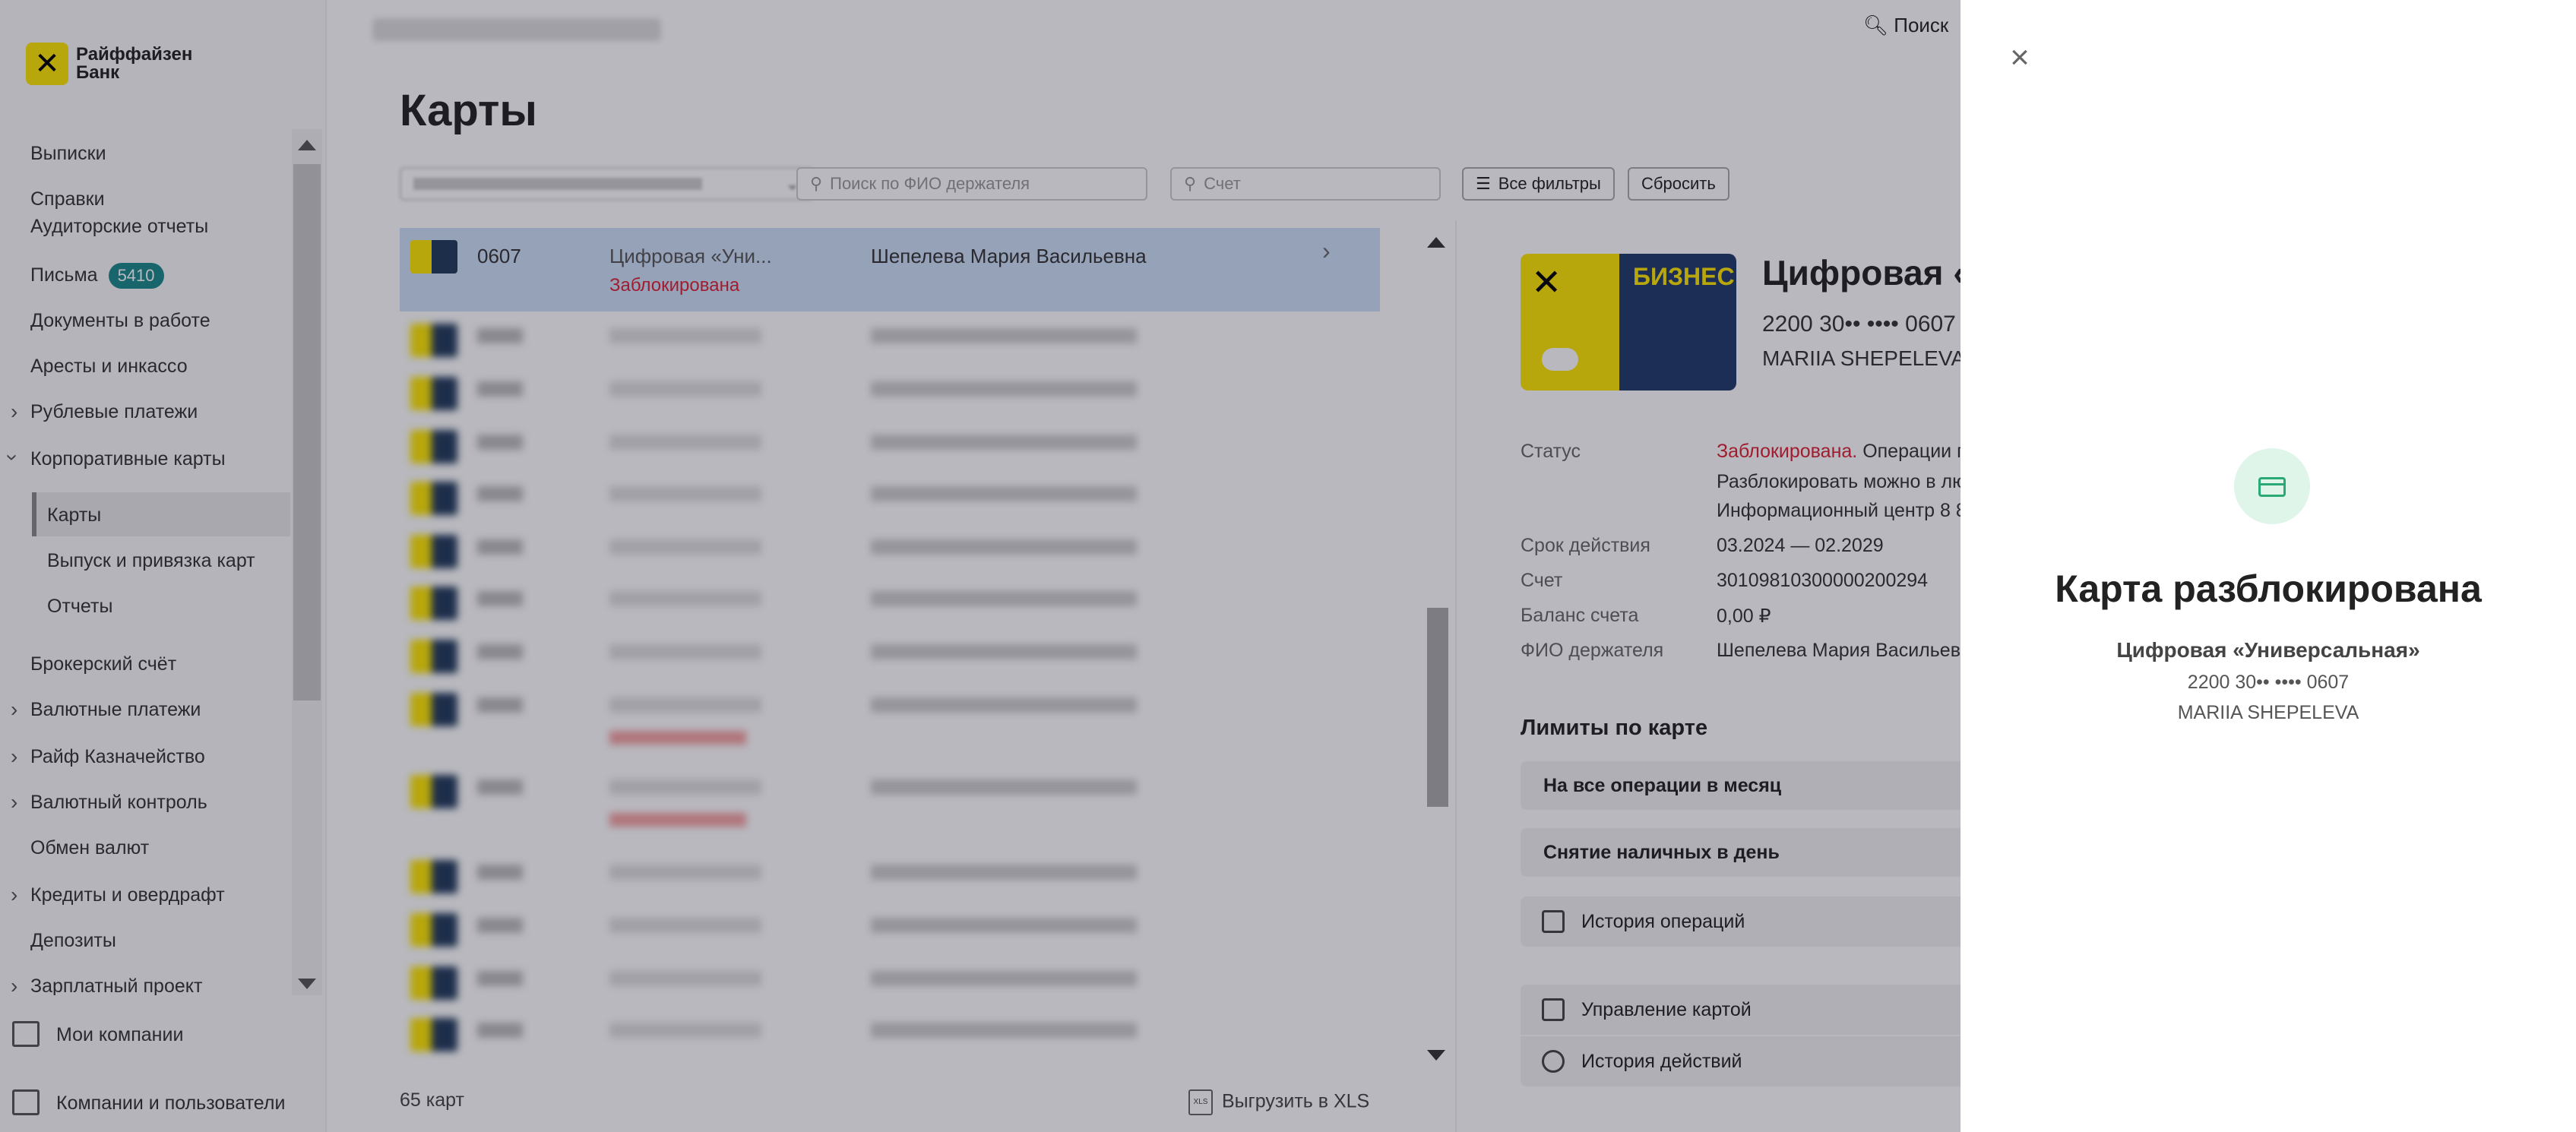 The height and width of the screenshot is (1132, 2576). I want to click on drawer-card-name: Цифровая «Универсальная», so click(2268, 650).